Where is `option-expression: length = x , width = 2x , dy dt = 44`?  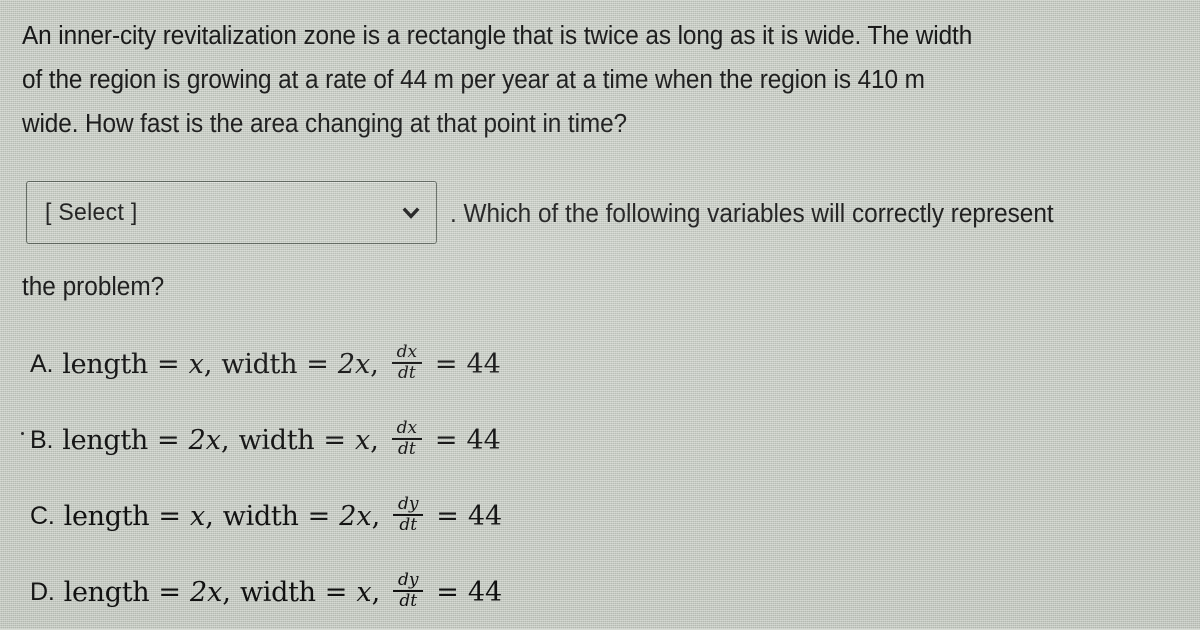
option-expression: length = x , width = 2x , dy dt = 44 is located at coordinates (280, 514).